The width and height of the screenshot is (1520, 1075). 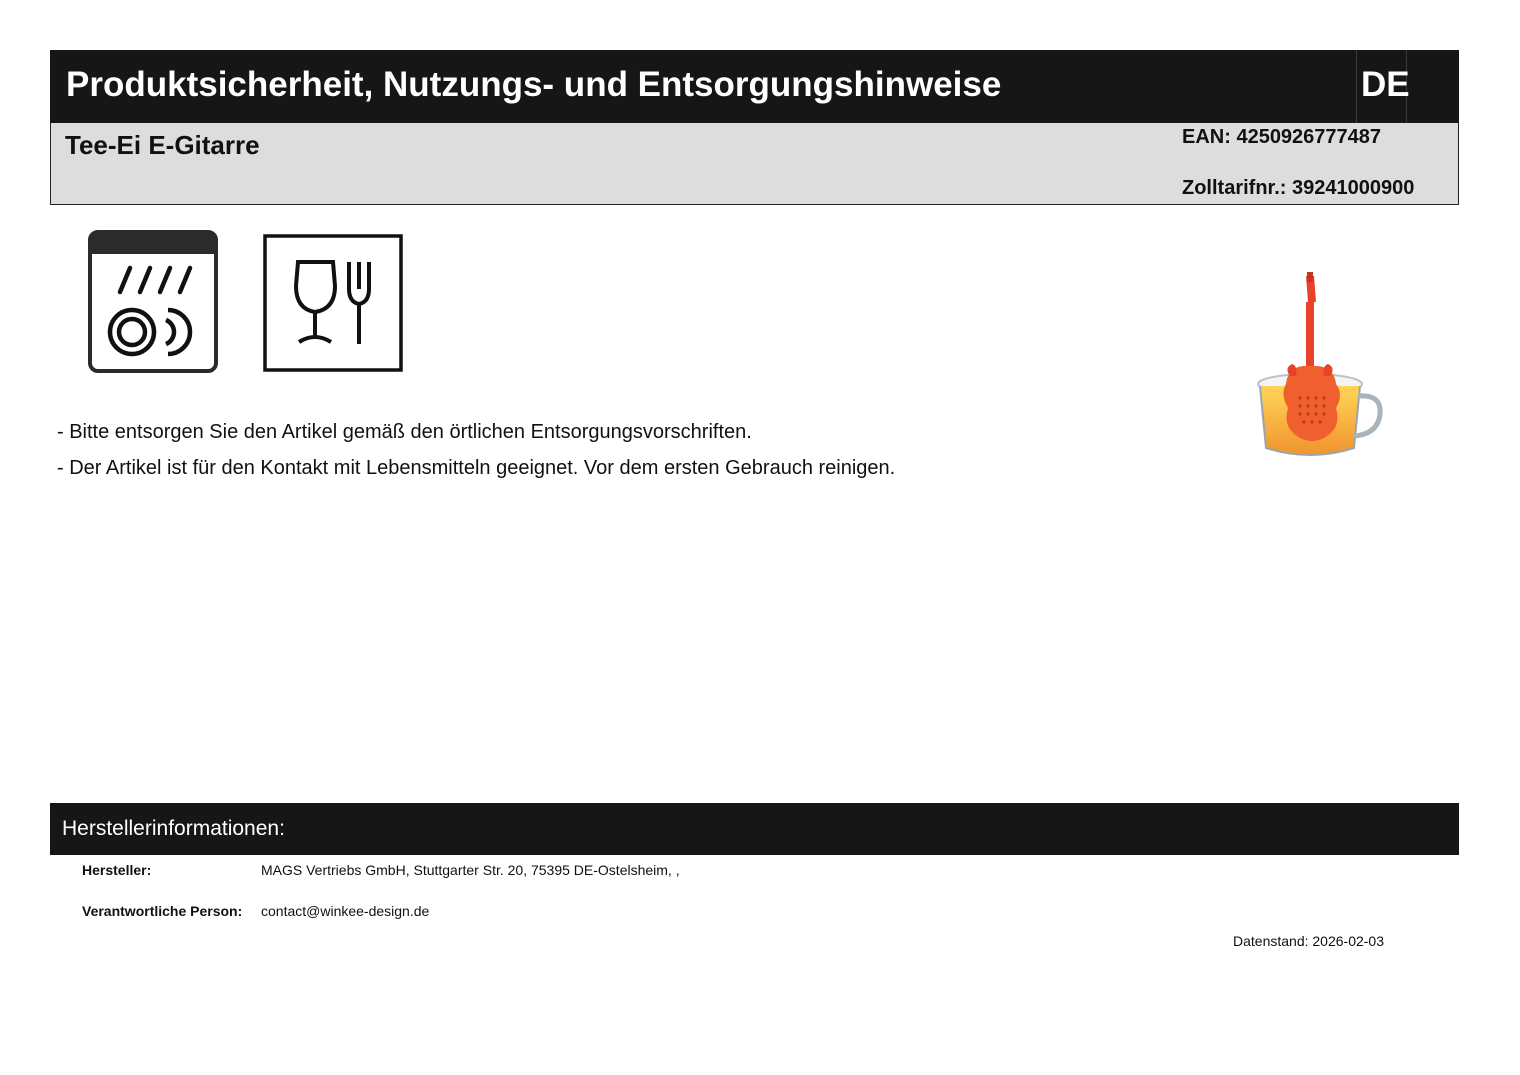 What do you see at coordinates (333, 303) in the screenshot?
I see `food-safe-icon` at bounding box center [333, 303].